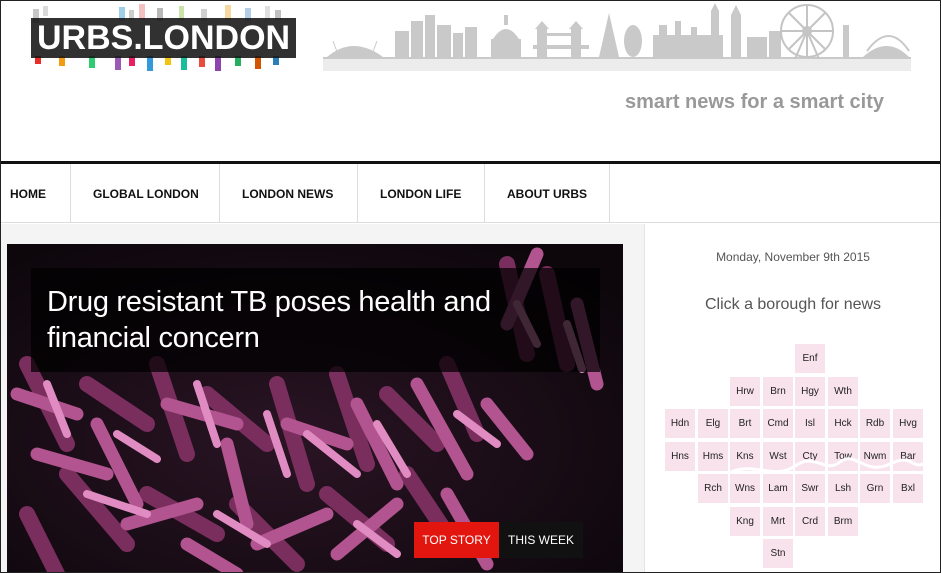 The height and width of the screenshot is (573, 941). What do you see at coordinates (778, 488) in the screenshot?
I see `borough-lam: Lam` at bounding box center [778, 488].